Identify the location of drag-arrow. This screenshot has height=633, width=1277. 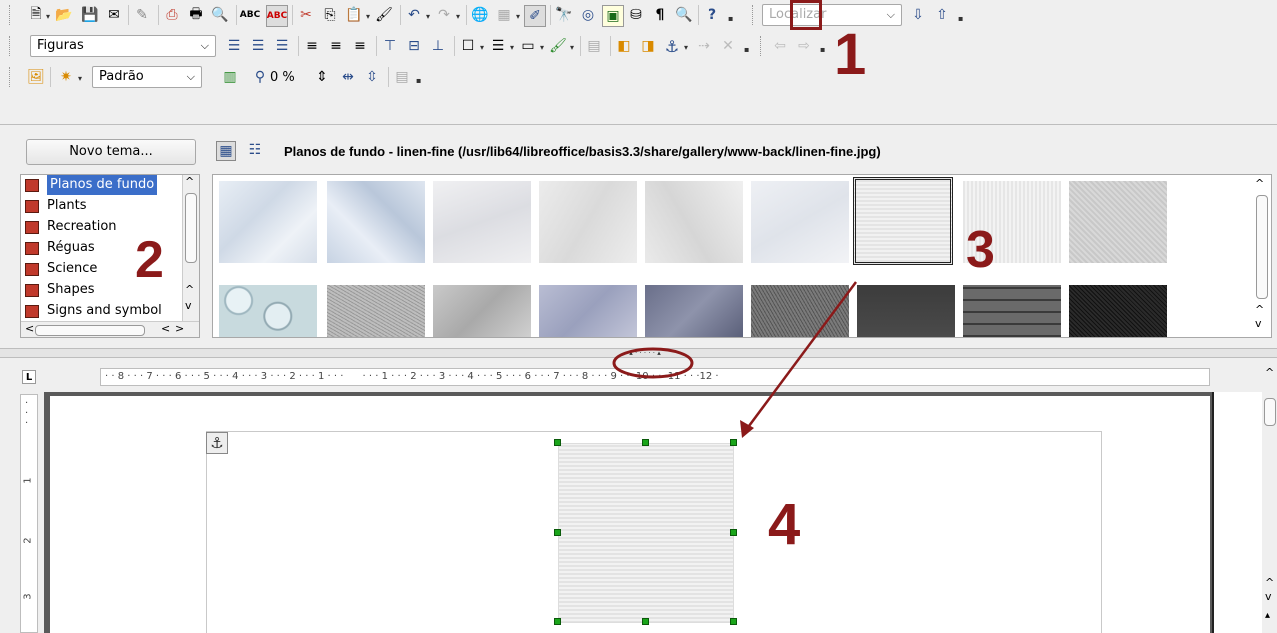
(801, 356).